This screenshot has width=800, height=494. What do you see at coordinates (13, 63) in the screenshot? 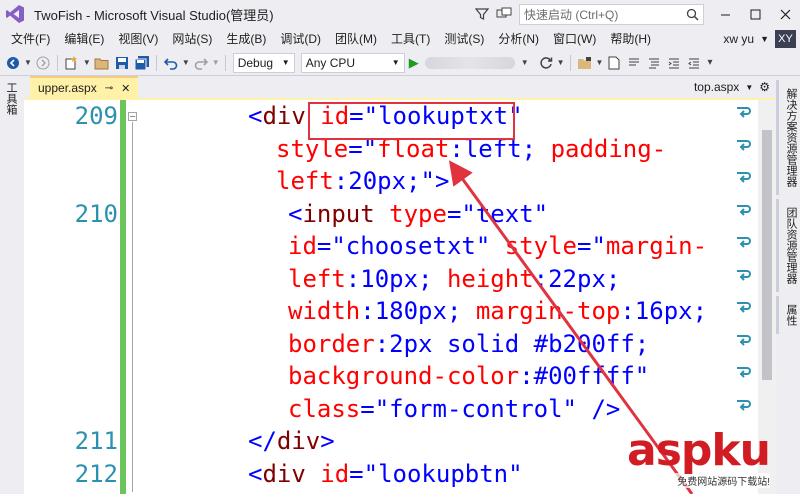
I see `back-icon` at bounding box center [13, 63].